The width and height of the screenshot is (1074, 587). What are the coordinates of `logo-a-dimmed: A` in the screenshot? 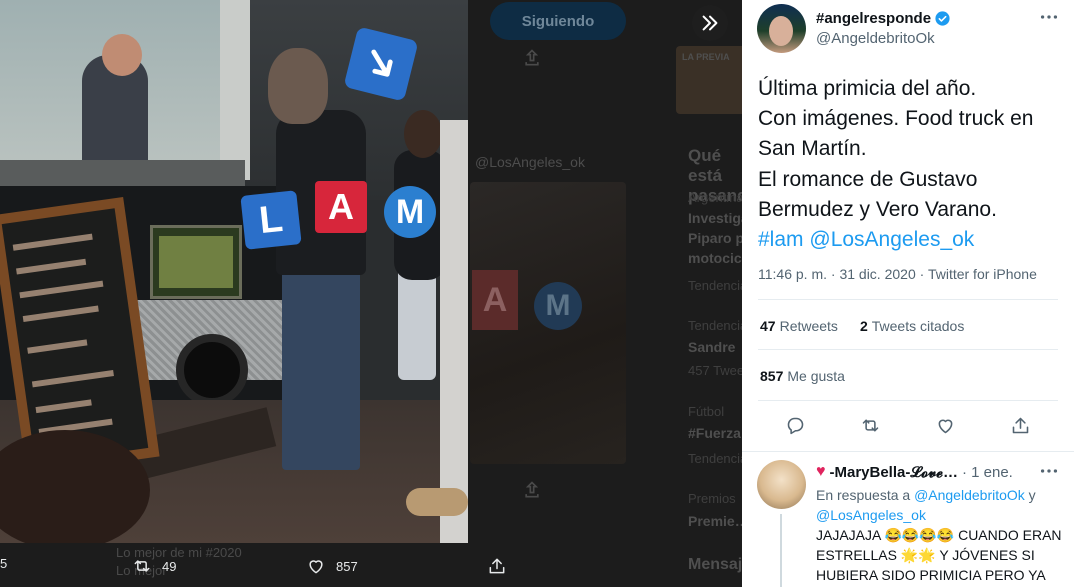 It's located at (495, 300).